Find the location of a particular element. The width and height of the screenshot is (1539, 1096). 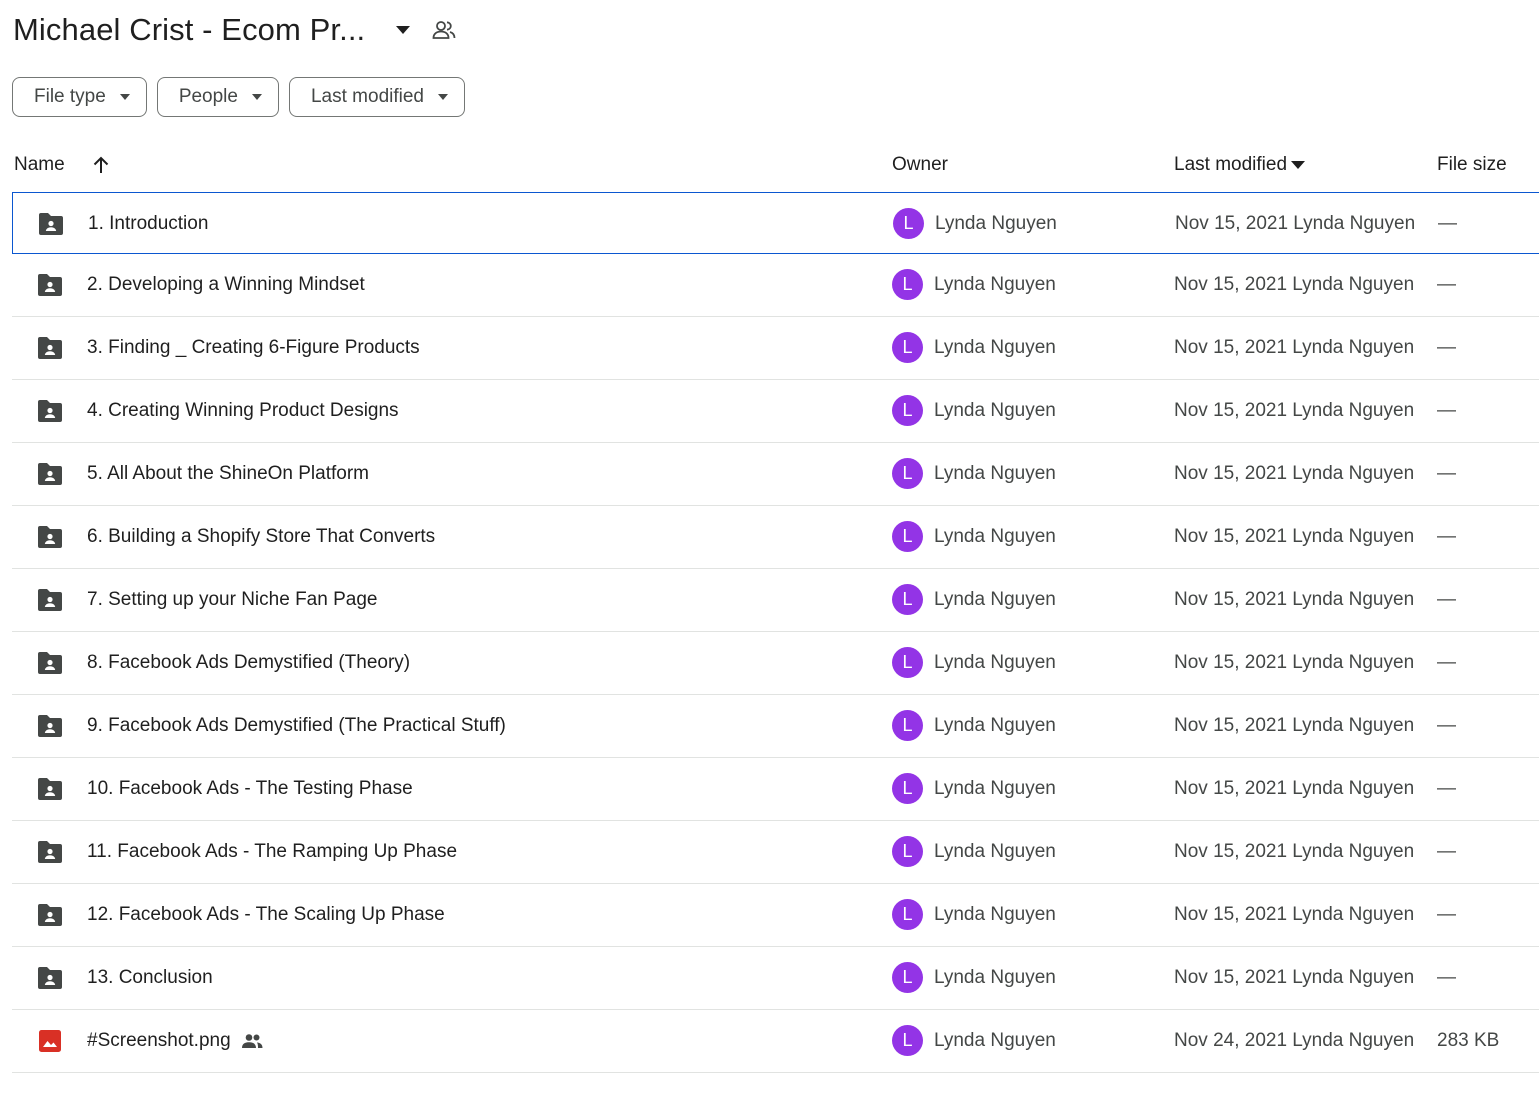

file-name: 5. All About the ShineOn Platform is located at coordinates (228, 474).